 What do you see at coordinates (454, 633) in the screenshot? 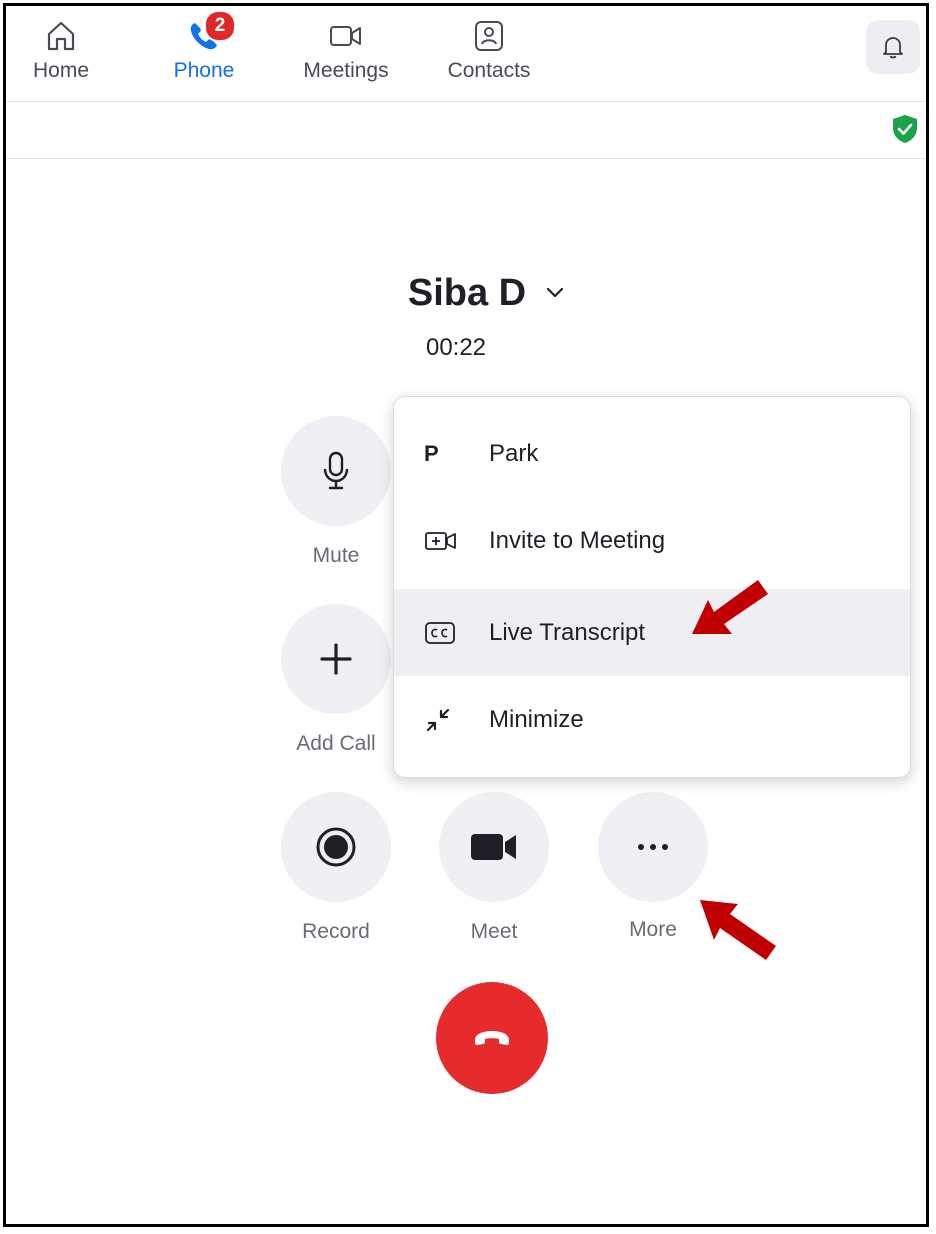
I see `closed-caption-icon` at bounding box center [454, 633].